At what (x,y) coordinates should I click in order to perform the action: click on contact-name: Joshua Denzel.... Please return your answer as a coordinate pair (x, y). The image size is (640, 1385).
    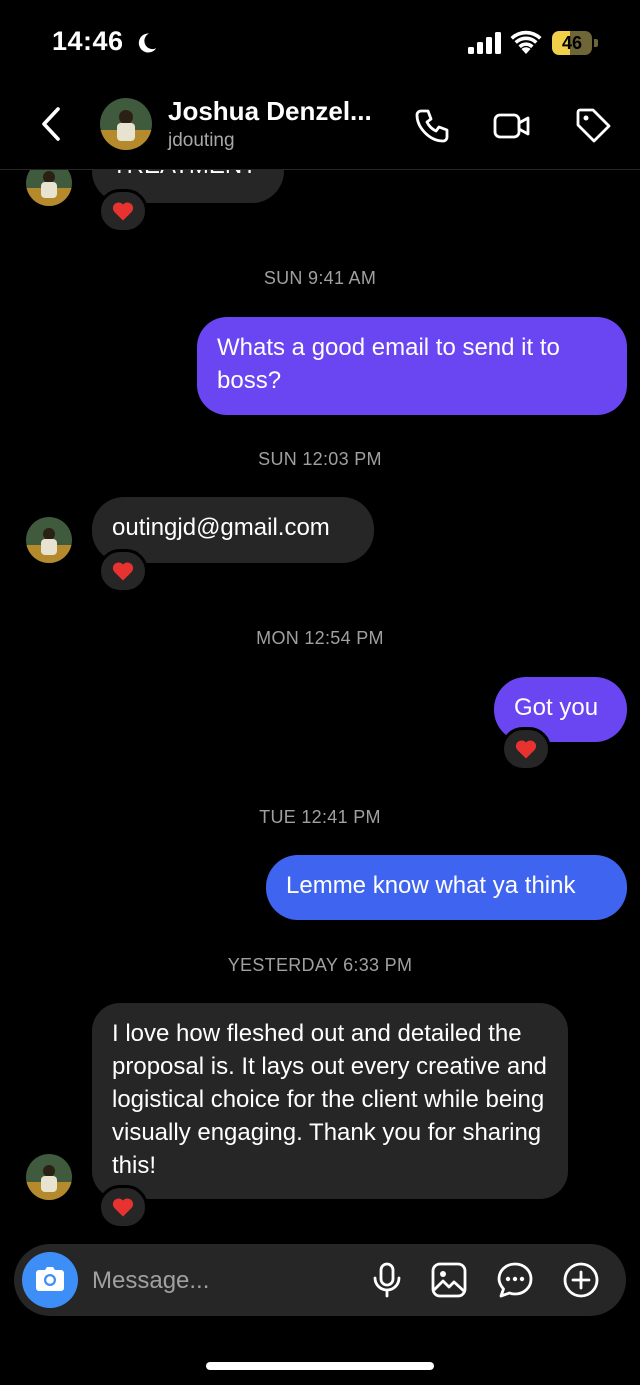
    Looking at the image, I should click on (270, 111).